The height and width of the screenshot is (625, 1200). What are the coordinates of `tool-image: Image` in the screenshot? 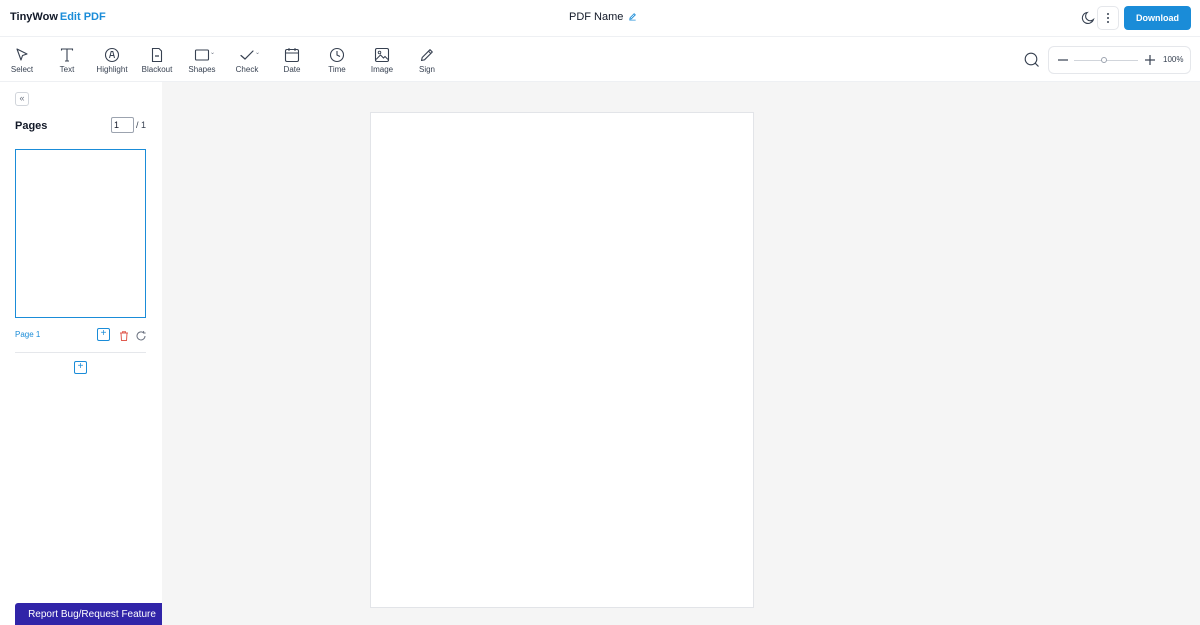 It's located at (382, 61).